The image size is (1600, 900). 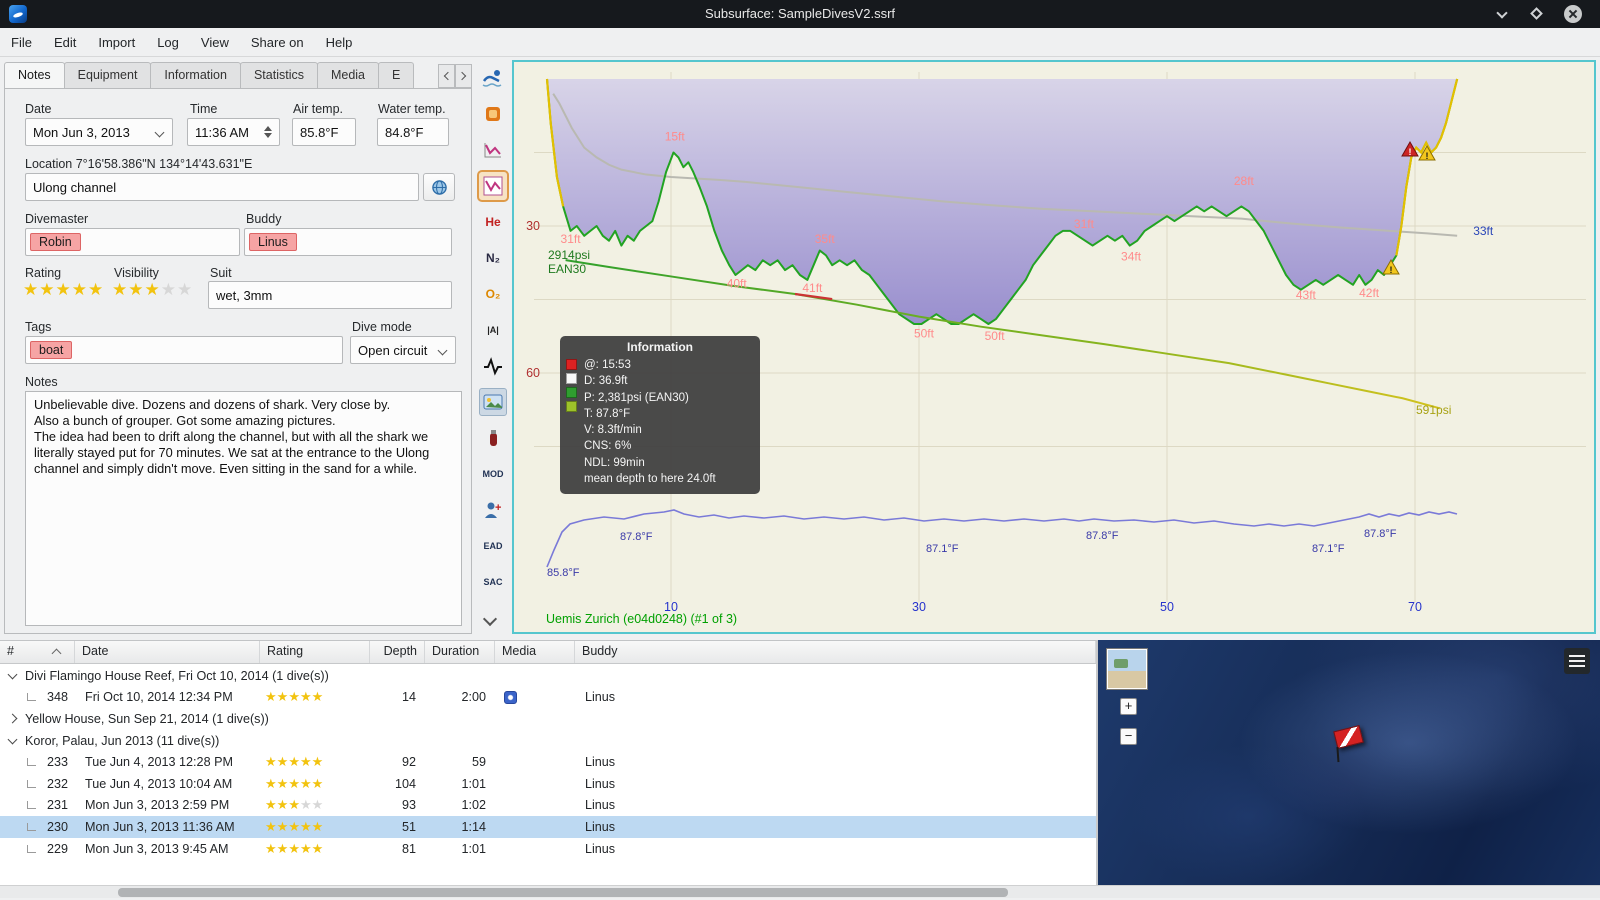 I want to click on time-spinner: 11:36 AM, so click(x=233, y=132).